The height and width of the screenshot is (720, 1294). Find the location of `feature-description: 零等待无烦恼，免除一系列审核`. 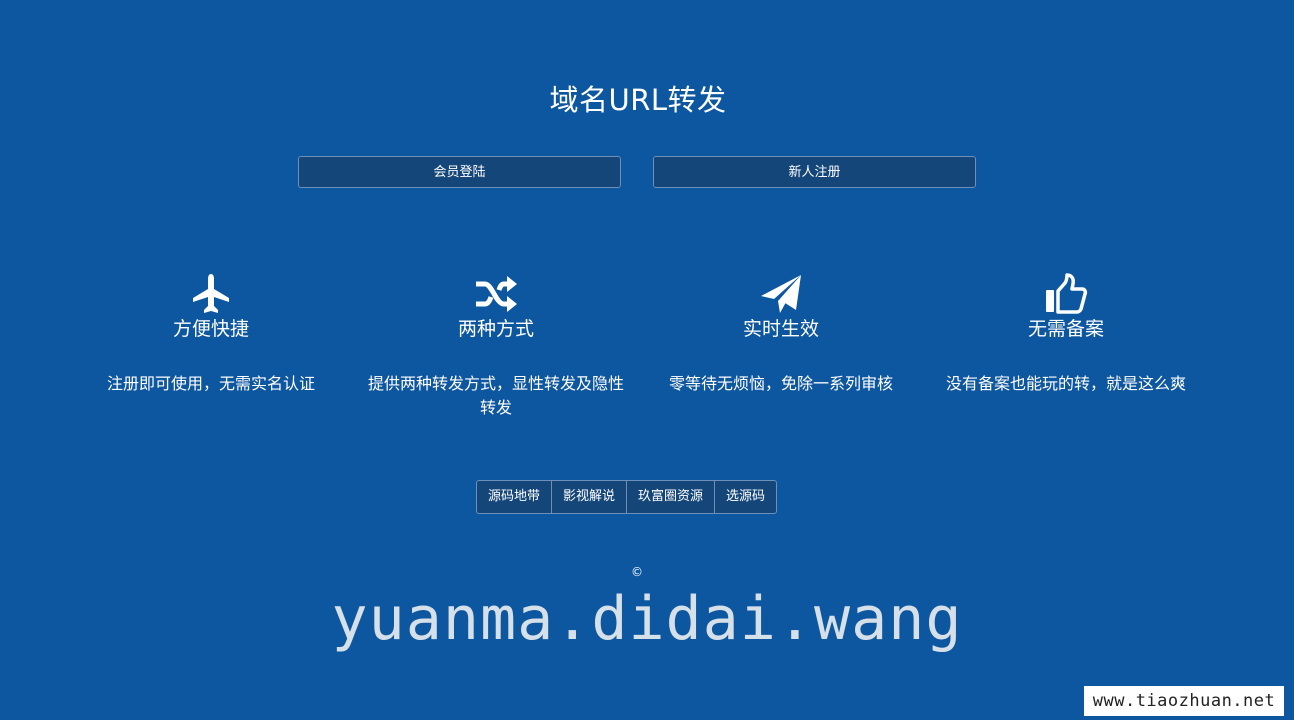

feature-description: 零等待无烦恼，免除一系列审核 is located at coordinates (780, 383).